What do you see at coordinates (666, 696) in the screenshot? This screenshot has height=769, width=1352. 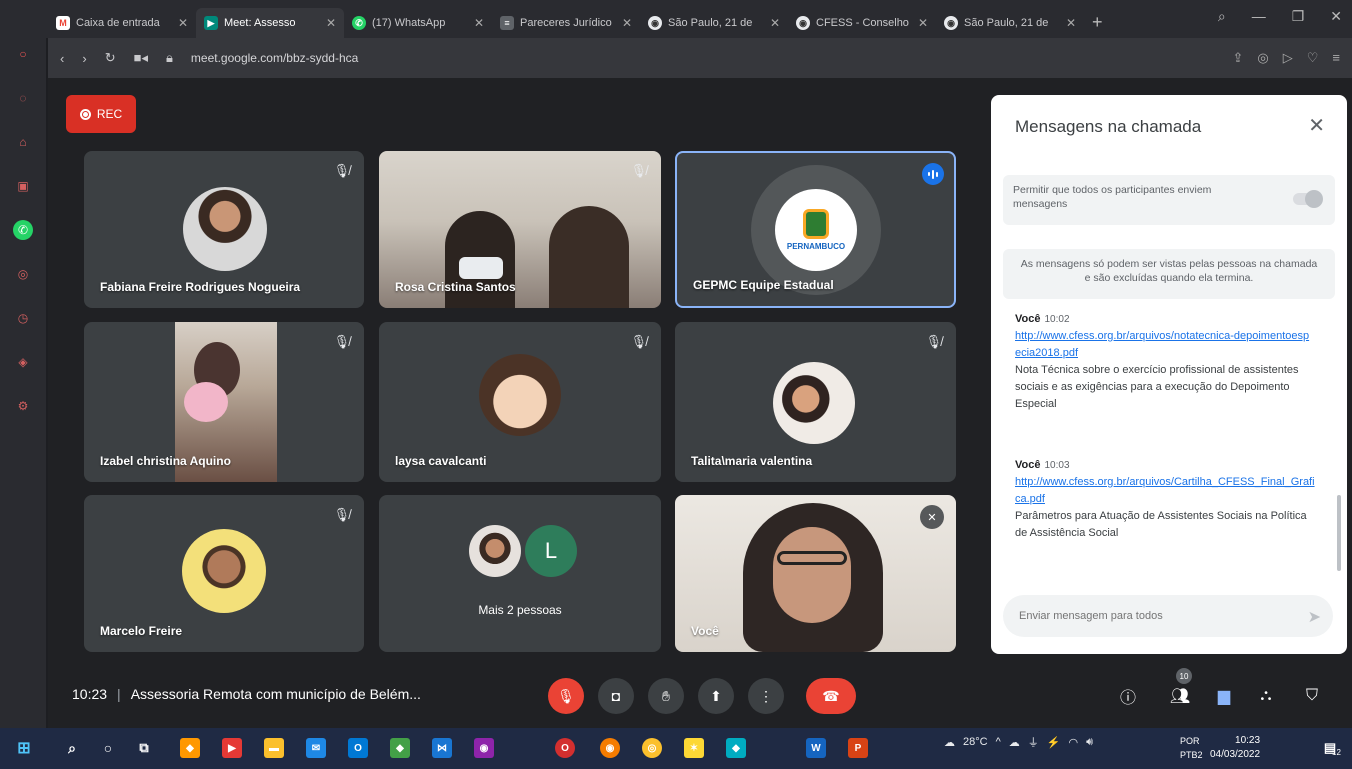 I see `raise-hand-button: ✋︎` at bounding box center [666, 696].